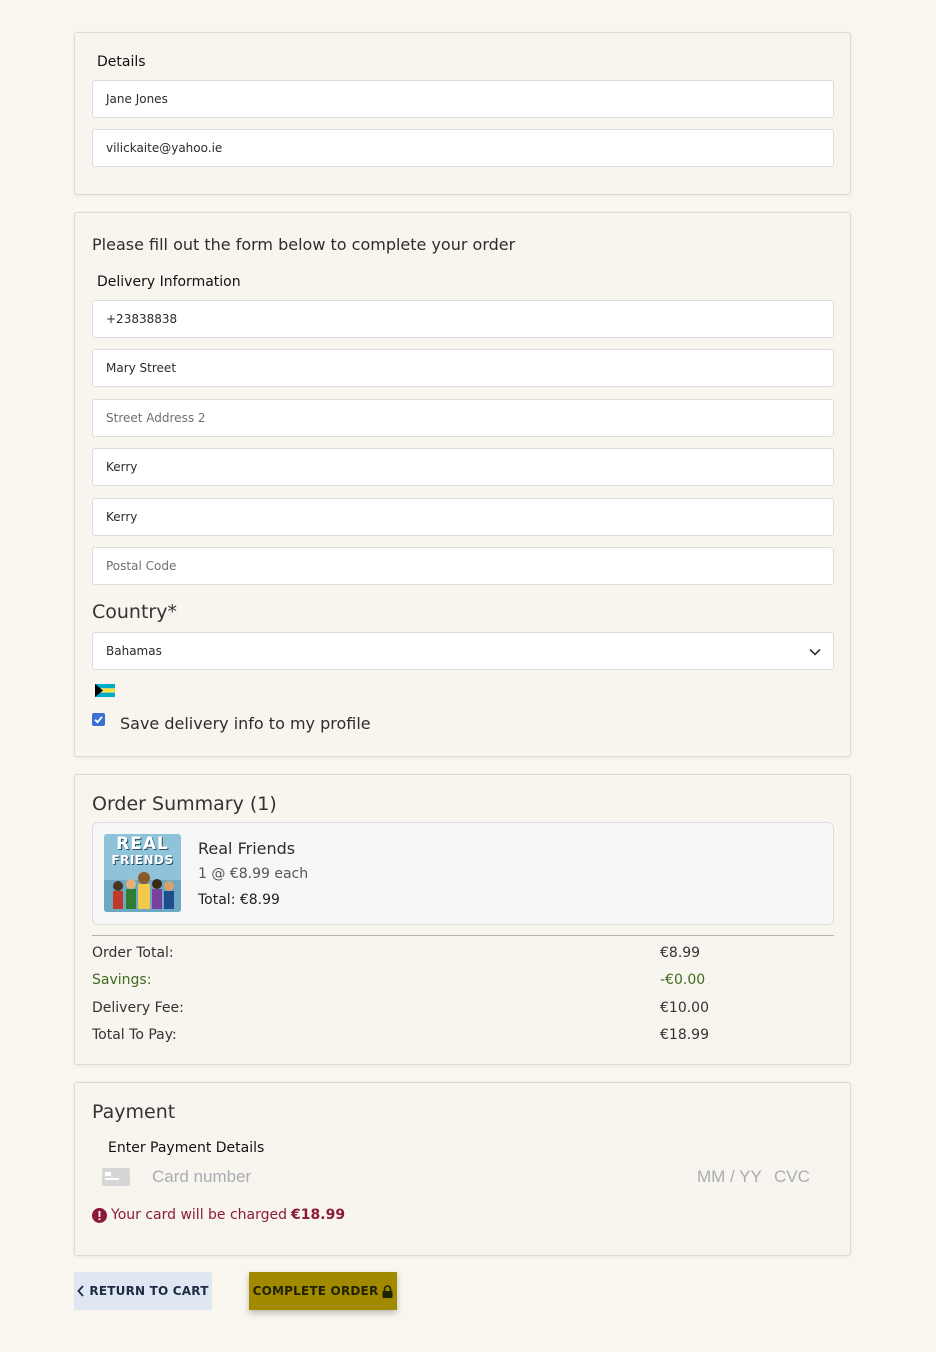  Describe the element at coordinates (463, 368) in the screenshot. I see `street-address-1-field: Mary Street` at that location.